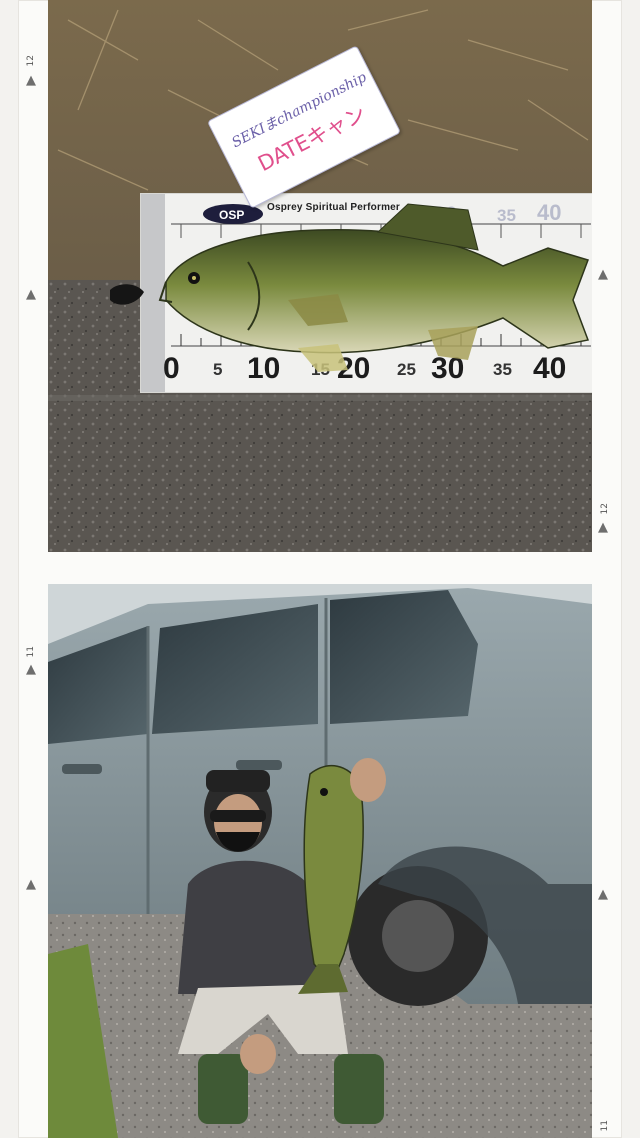 The height and width of the screenshot is (1138, 640). I want to click on frame-number-bottom-right: 11, so click(605, 1126).